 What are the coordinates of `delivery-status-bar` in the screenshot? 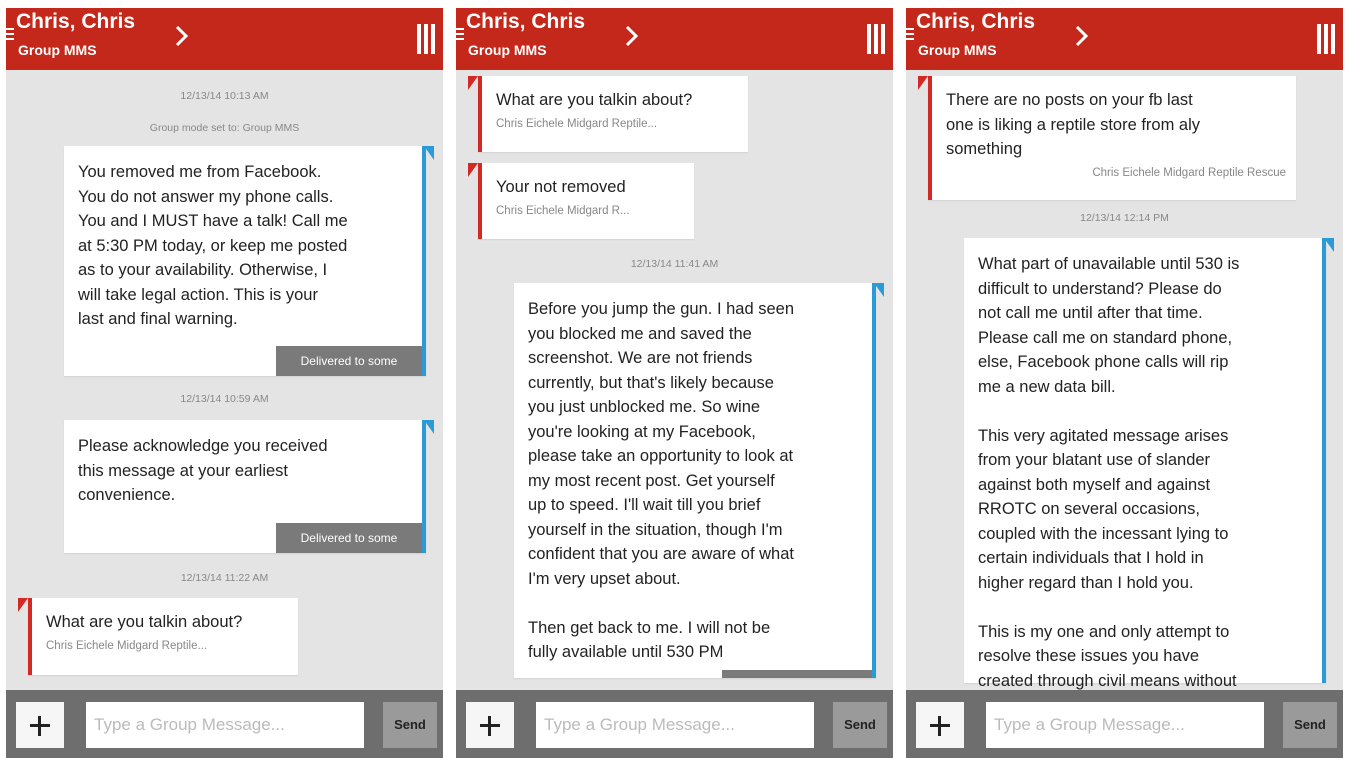 It's located at (797, 674).